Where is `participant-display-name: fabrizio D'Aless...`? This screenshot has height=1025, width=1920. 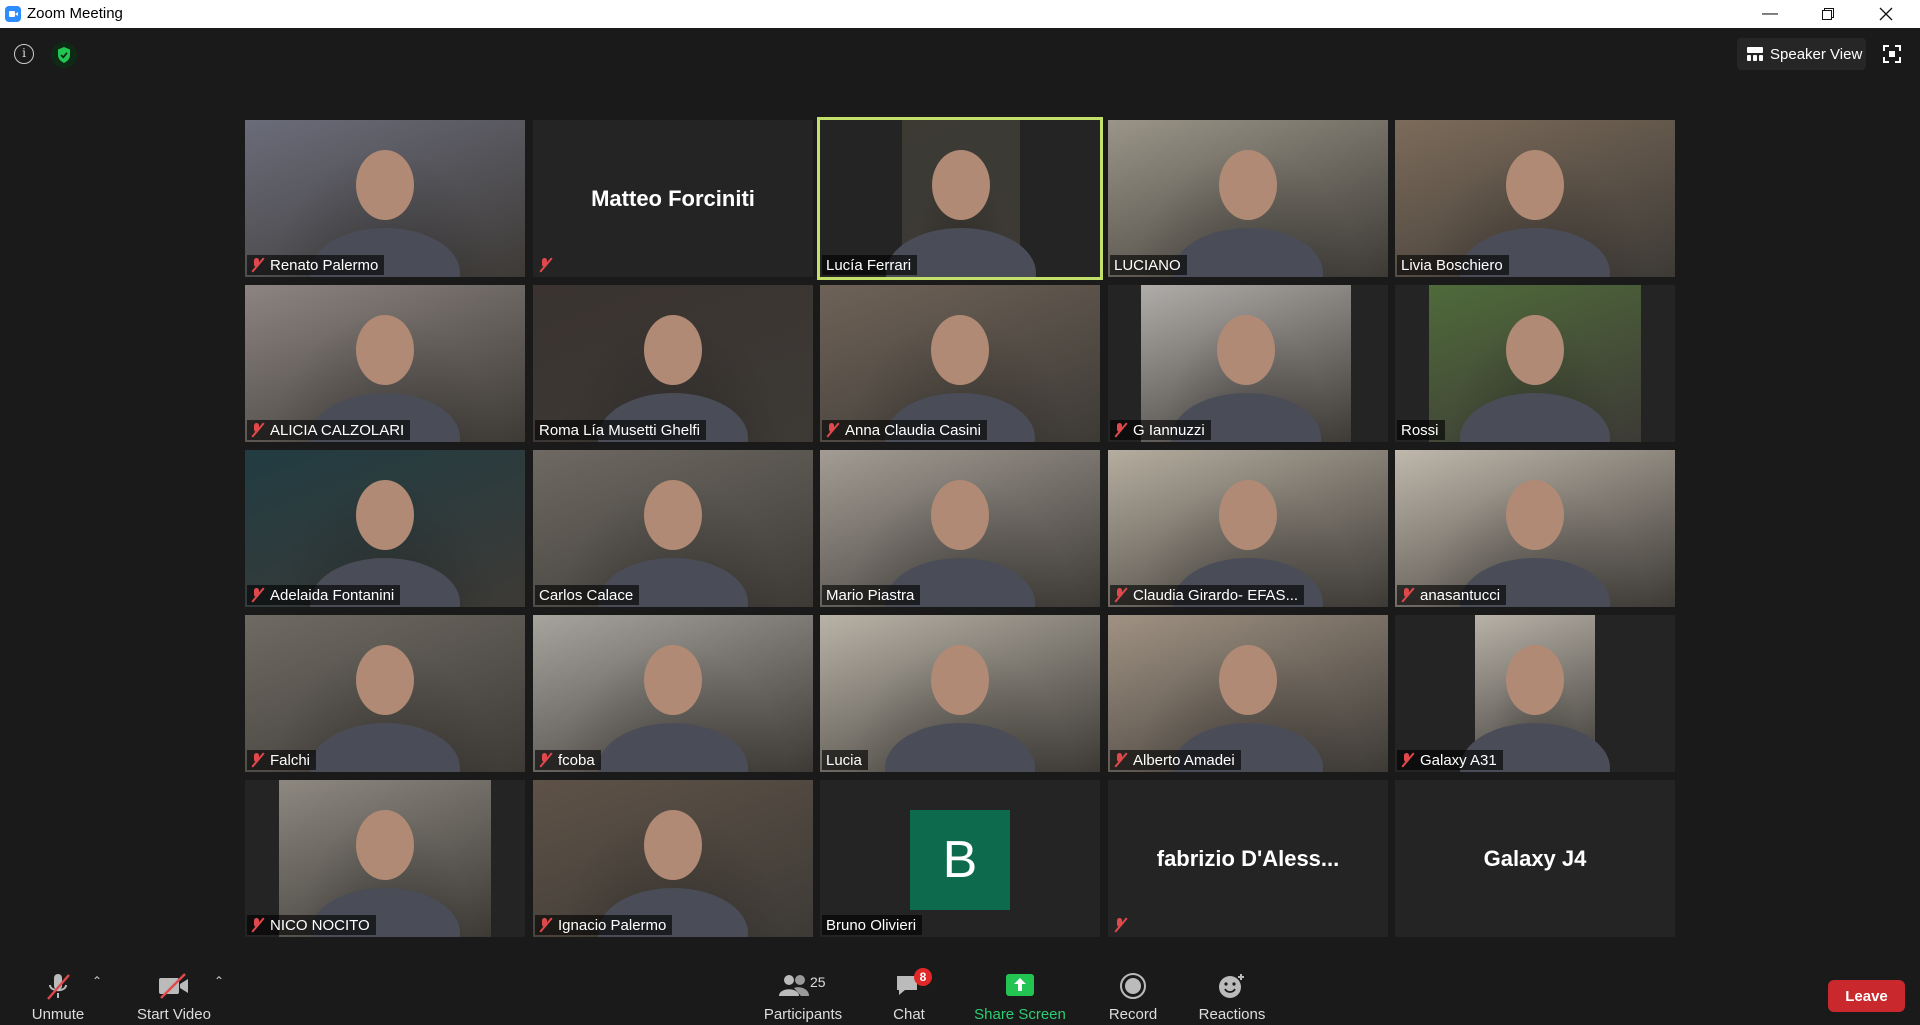 participant-display-name: fabrizio D'Aless... is located at coordinates (1248, 858).